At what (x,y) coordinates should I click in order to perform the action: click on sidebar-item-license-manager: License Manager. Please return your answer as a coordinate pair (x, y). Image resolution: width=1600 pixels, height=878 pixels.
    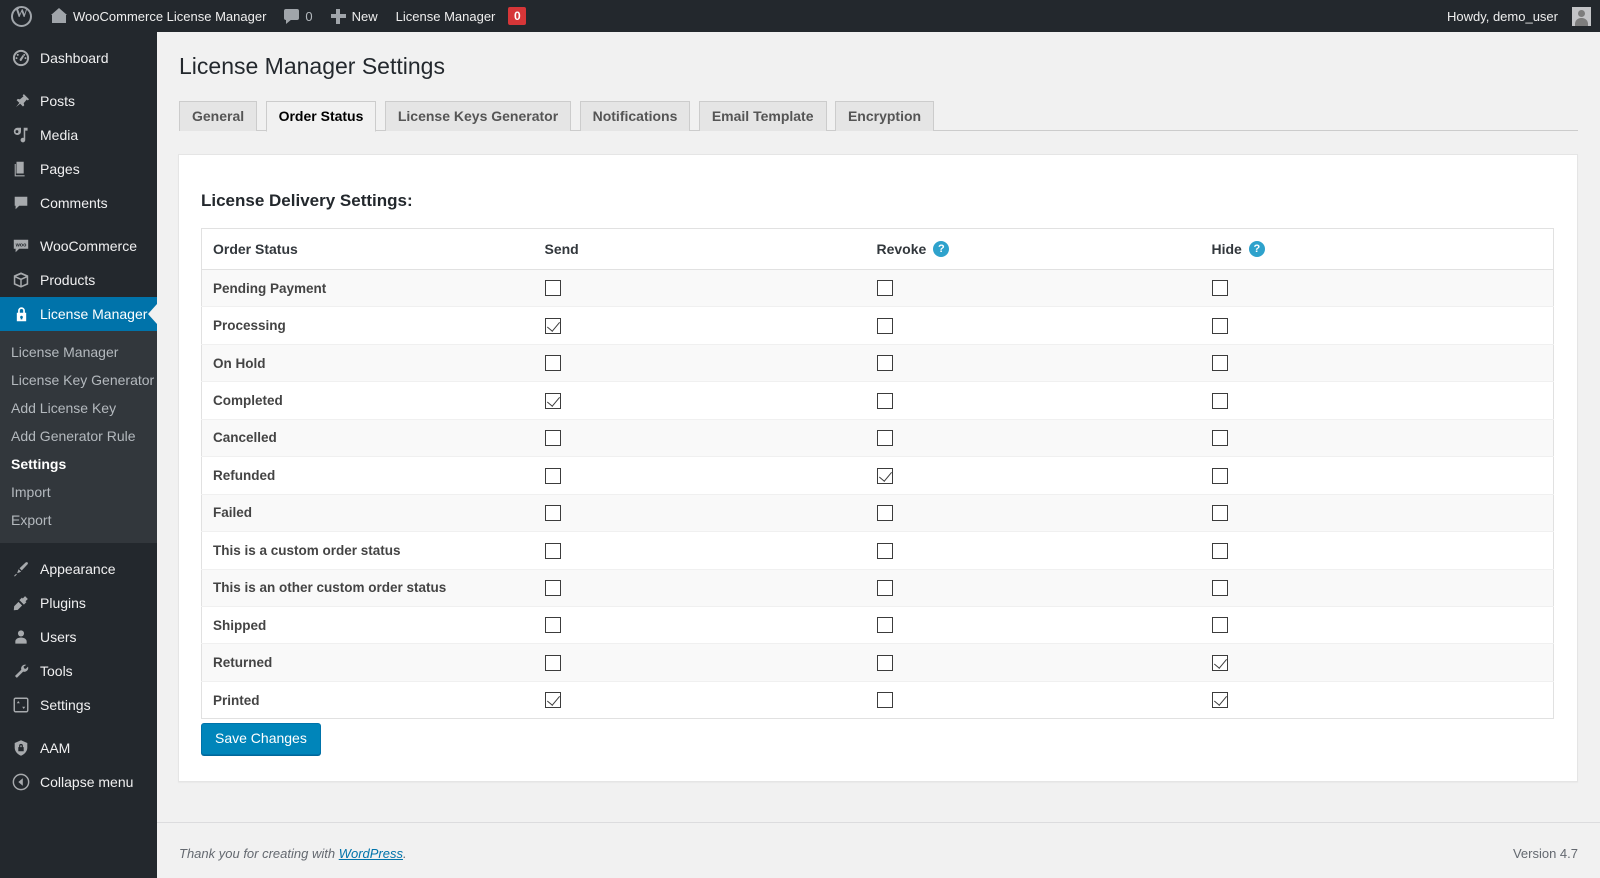
    Looking at the image, I should click on (78, 314).